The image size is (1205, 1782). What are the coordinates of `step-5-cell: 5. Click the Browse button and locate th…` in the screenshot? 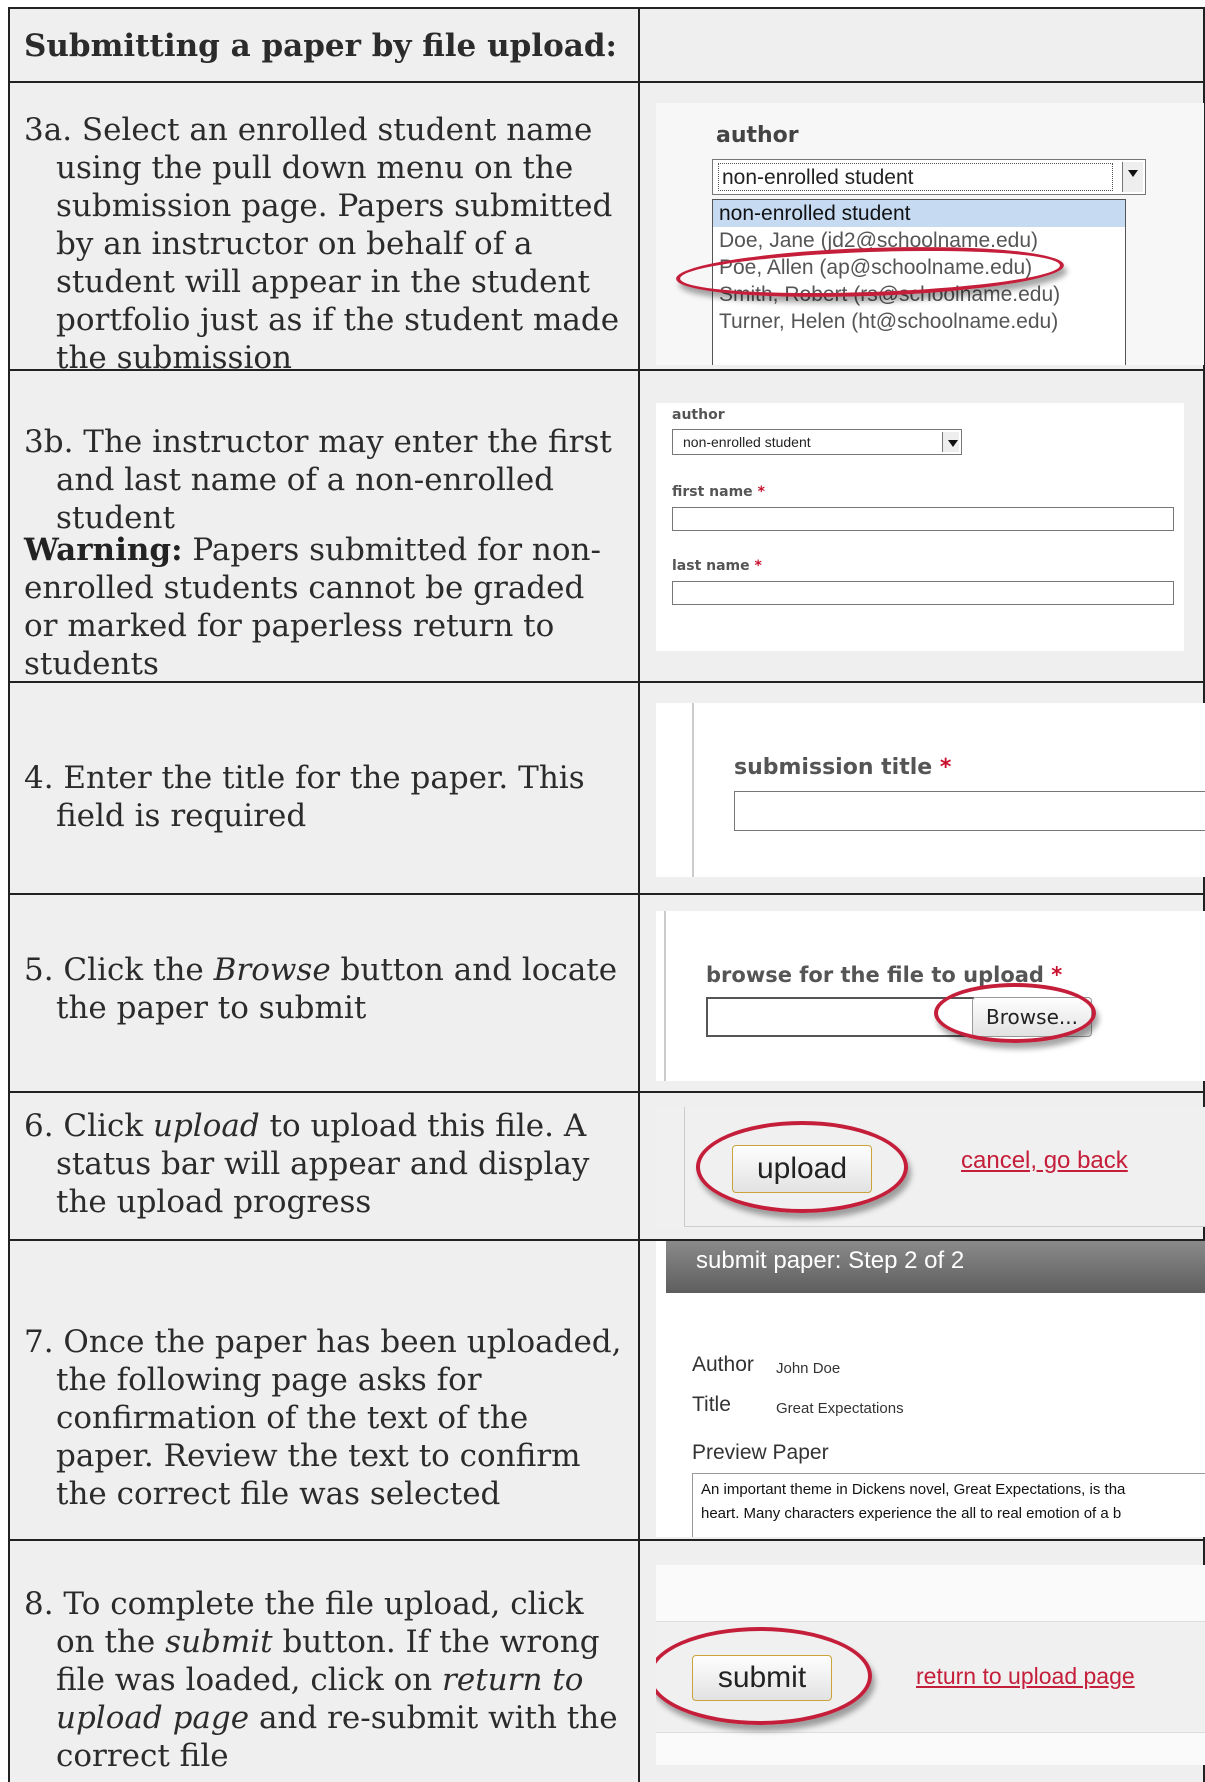 It's located at (324, 993).